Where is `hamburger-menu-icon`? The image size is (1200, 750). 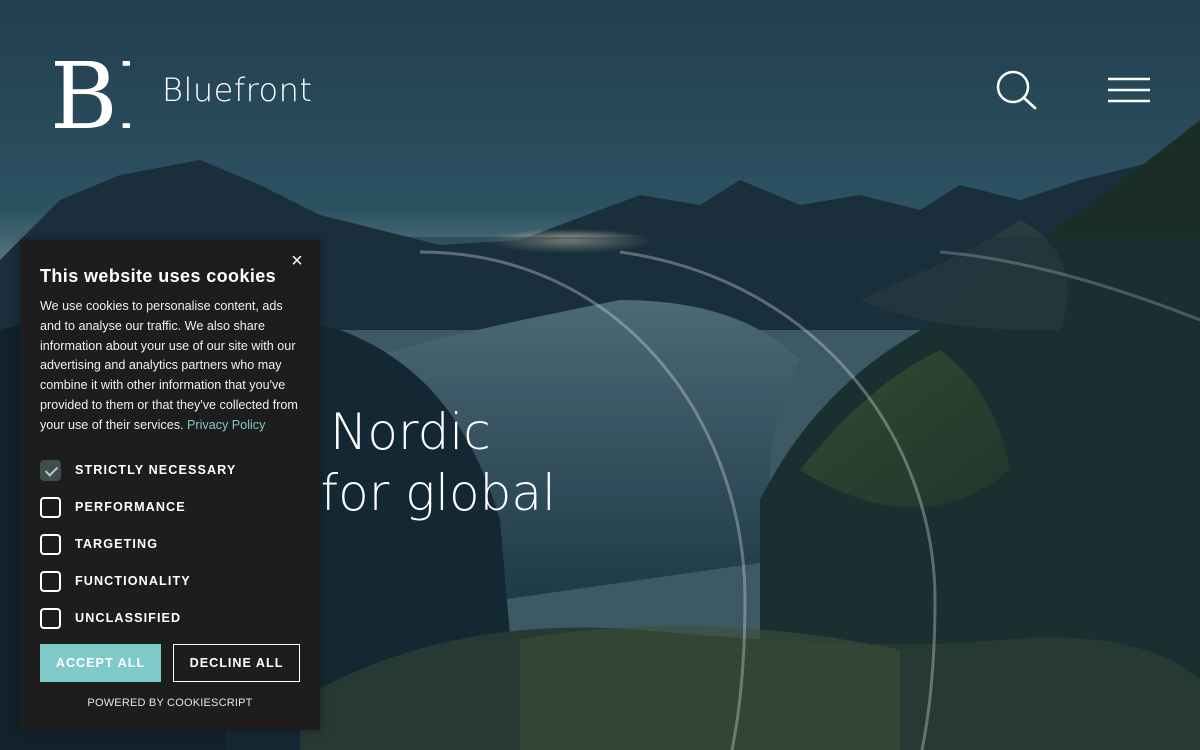 hamburger-menu-icon is located at coordinates (1129, 90).